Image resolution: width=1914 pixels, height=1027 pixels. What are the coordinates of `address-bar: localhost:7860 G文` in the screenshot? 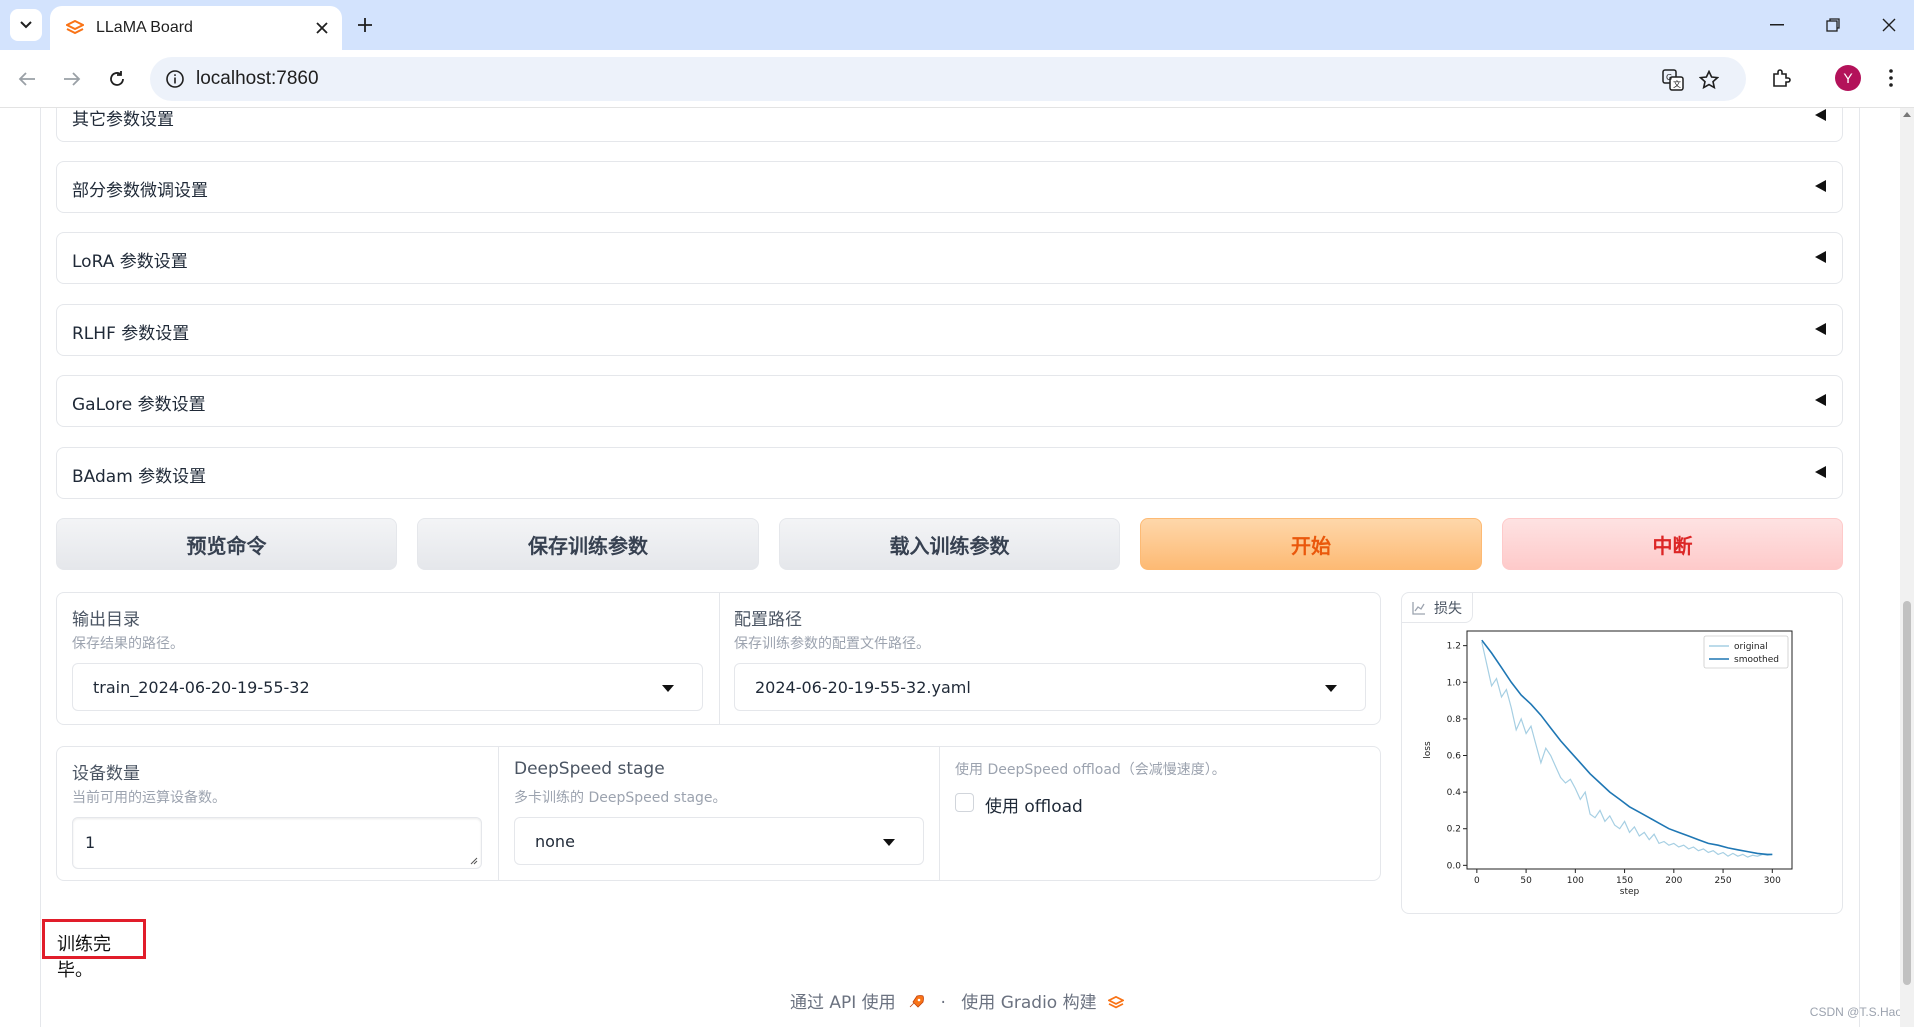 It's located at (948, 79).